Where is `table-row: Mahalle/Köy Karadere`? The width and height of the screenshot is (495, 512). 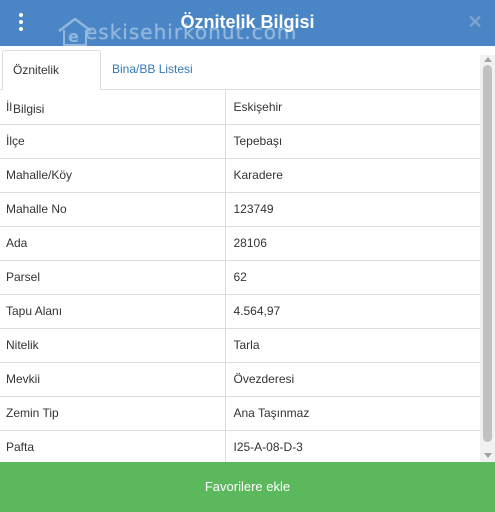
table-row: Mahalle/Köy Karadere is located at coordinates (240, 174).